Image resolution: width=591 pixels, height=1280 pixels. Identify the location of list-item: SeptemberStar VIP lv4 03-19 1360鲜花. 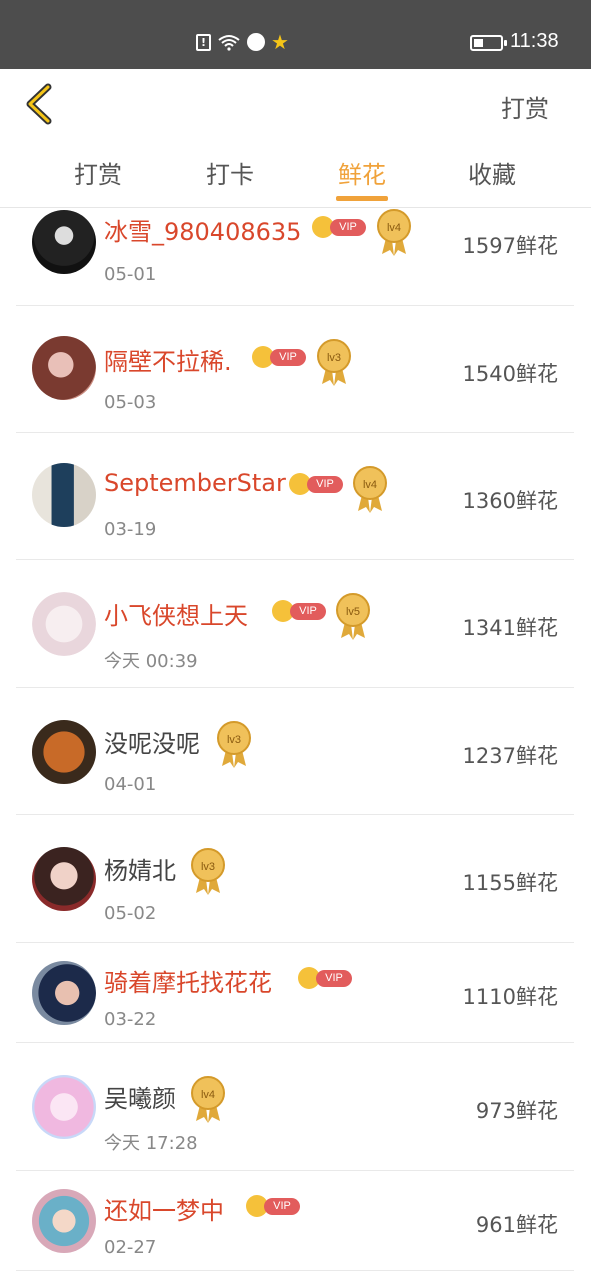
(295, 496).